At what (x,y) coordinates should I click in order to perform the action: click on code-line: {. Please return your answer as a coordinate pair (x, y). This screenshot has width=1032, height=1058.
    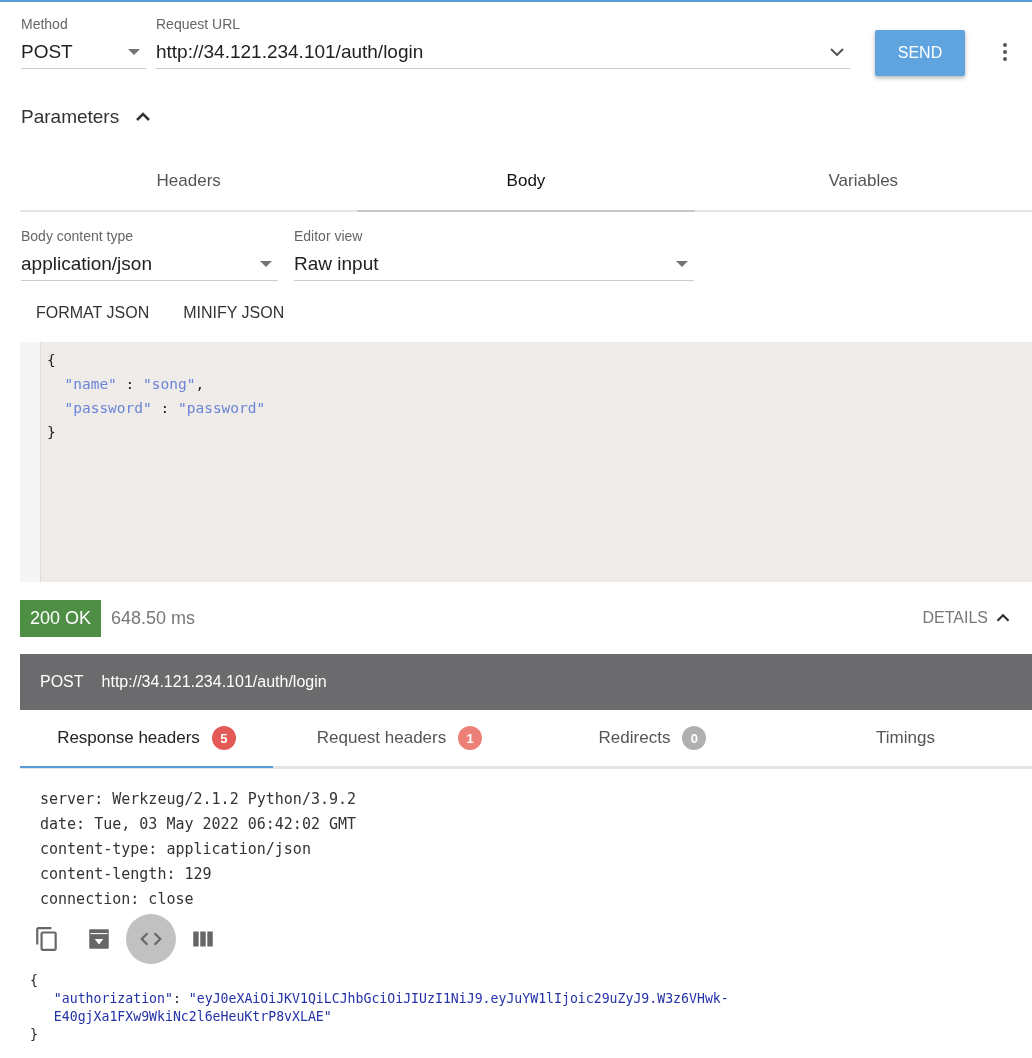
    Looking at the image, I should click on (52, 360).